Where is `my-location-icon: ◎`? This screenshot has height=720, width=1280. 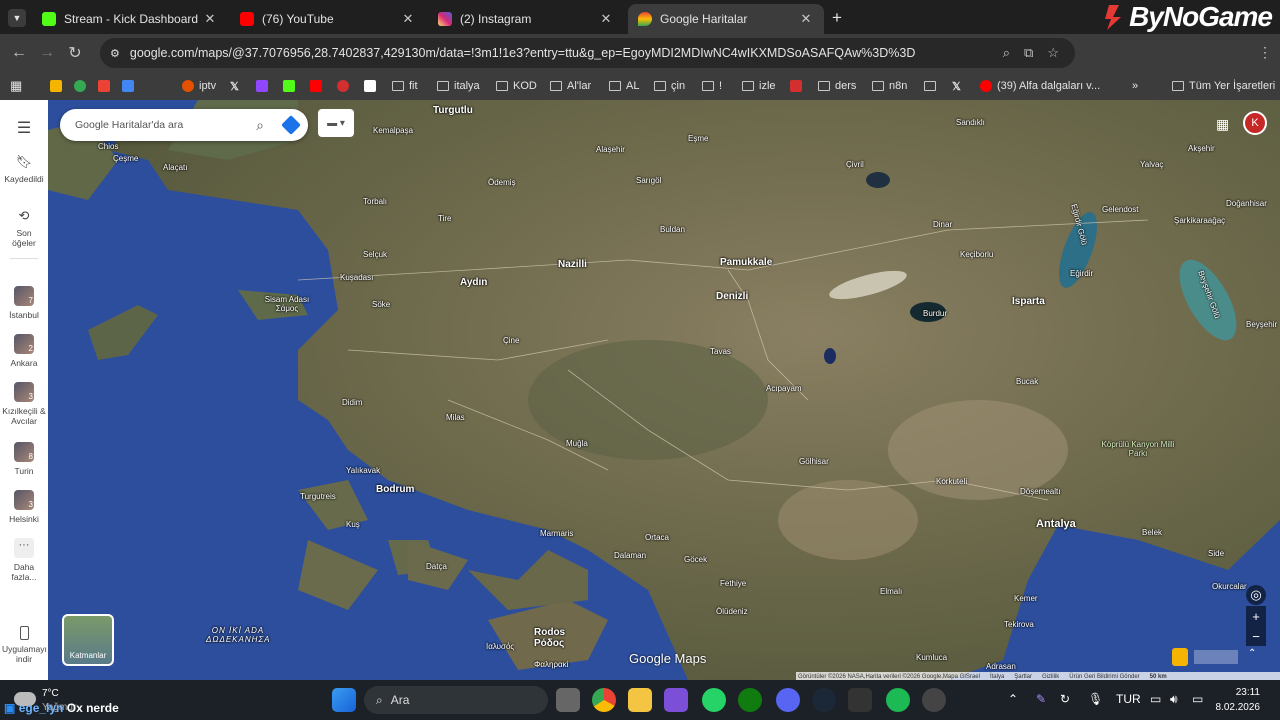 my-location-icon: ◎ is located at coordinates (1256, 595).